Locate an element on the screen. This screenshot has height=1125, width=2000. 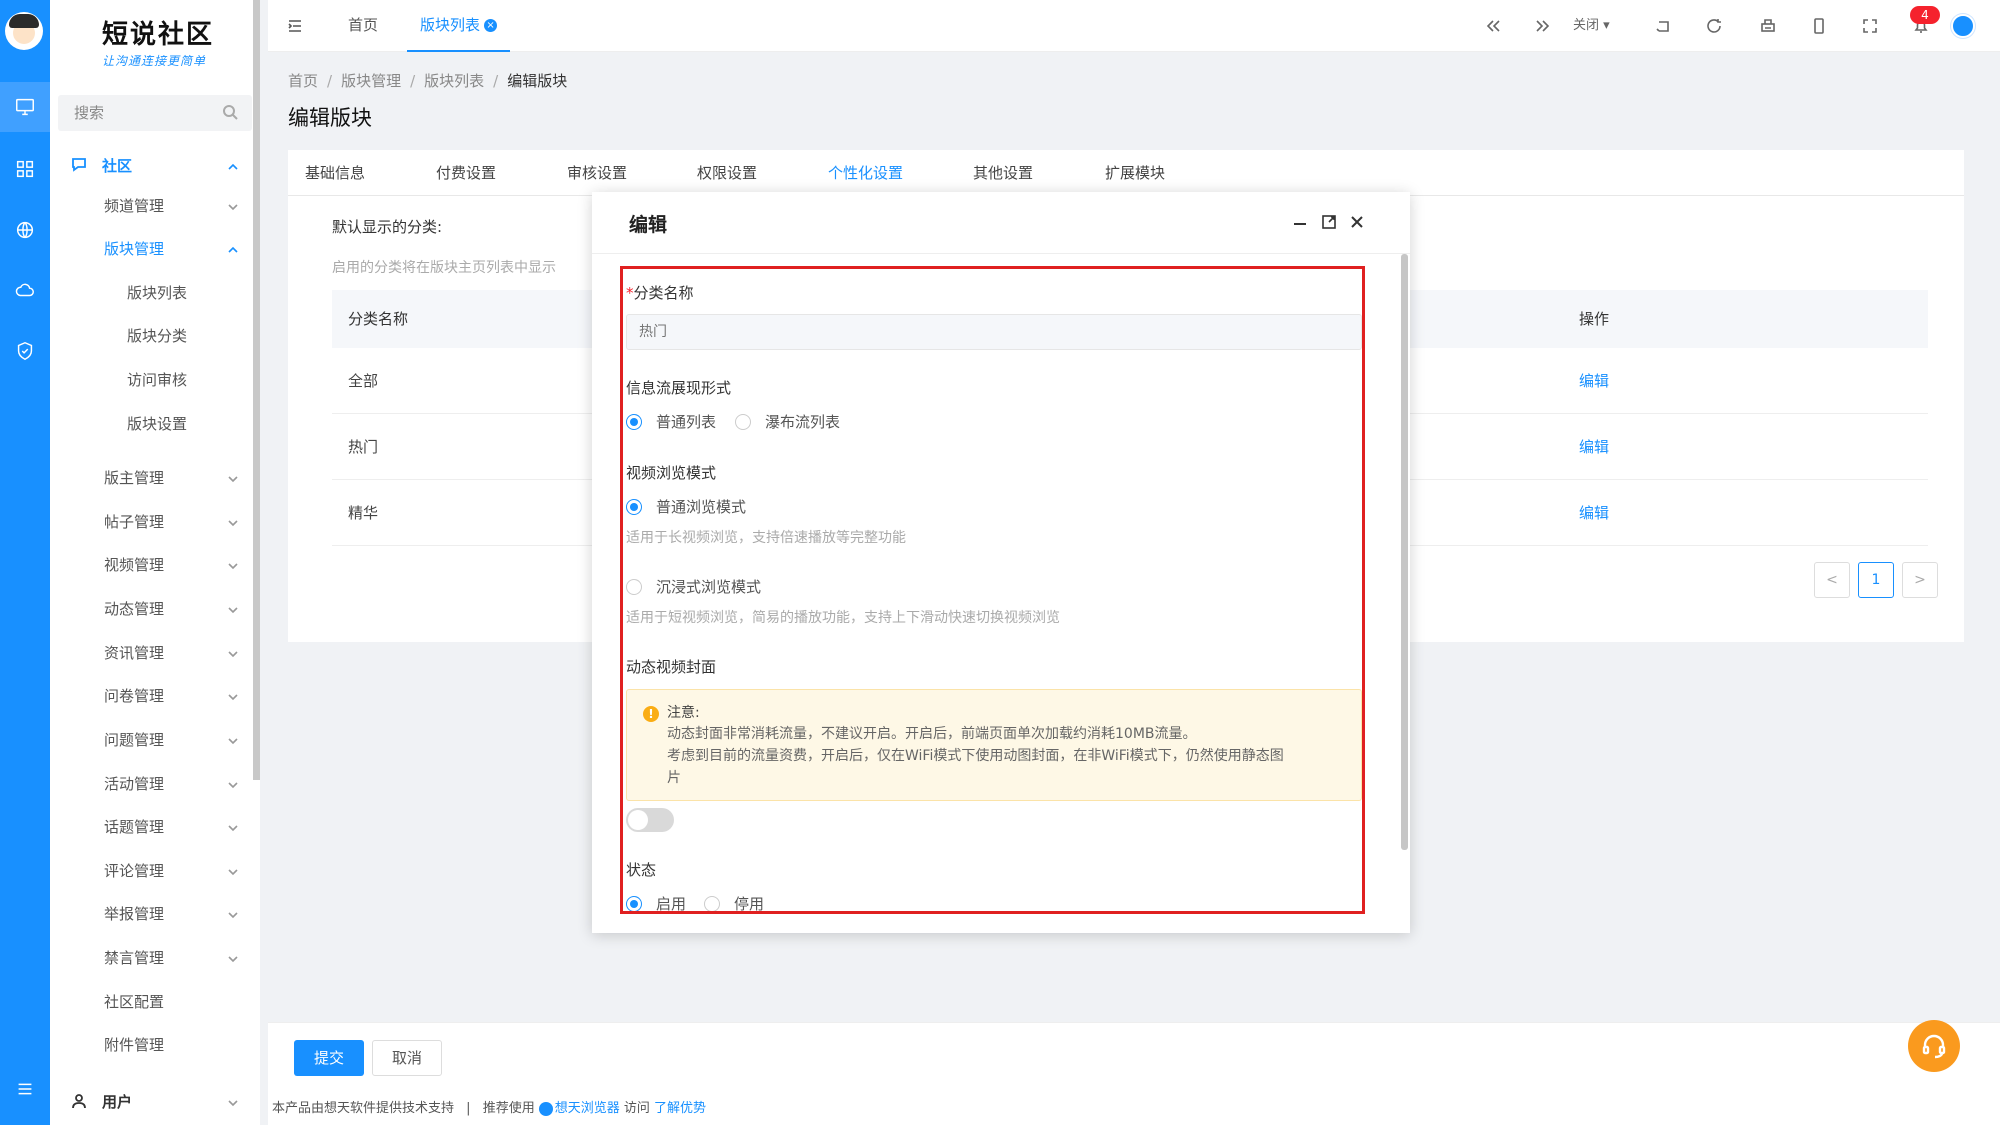
scroll-left-icon is located at coordinates (1493, 26).